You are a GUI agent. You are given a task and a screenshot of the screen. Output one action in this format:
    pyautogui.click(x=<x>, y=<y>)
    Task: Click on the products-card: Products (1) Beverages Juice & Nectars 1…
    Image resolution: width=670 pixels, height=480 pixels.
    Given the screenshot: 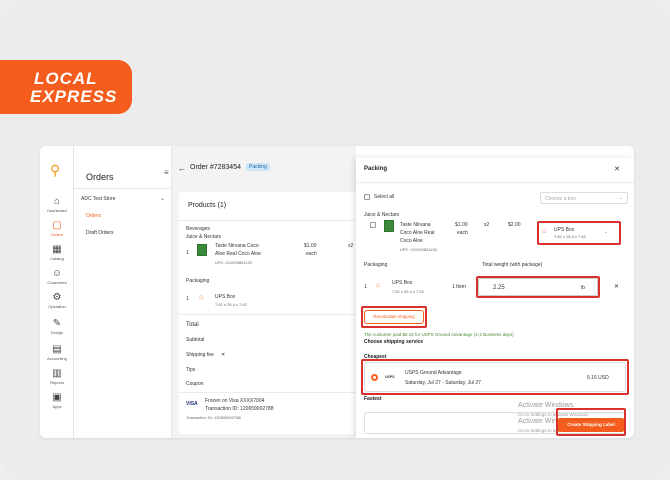 What is the action you would take?
    pyautogui.click(x=267, y=313)
    